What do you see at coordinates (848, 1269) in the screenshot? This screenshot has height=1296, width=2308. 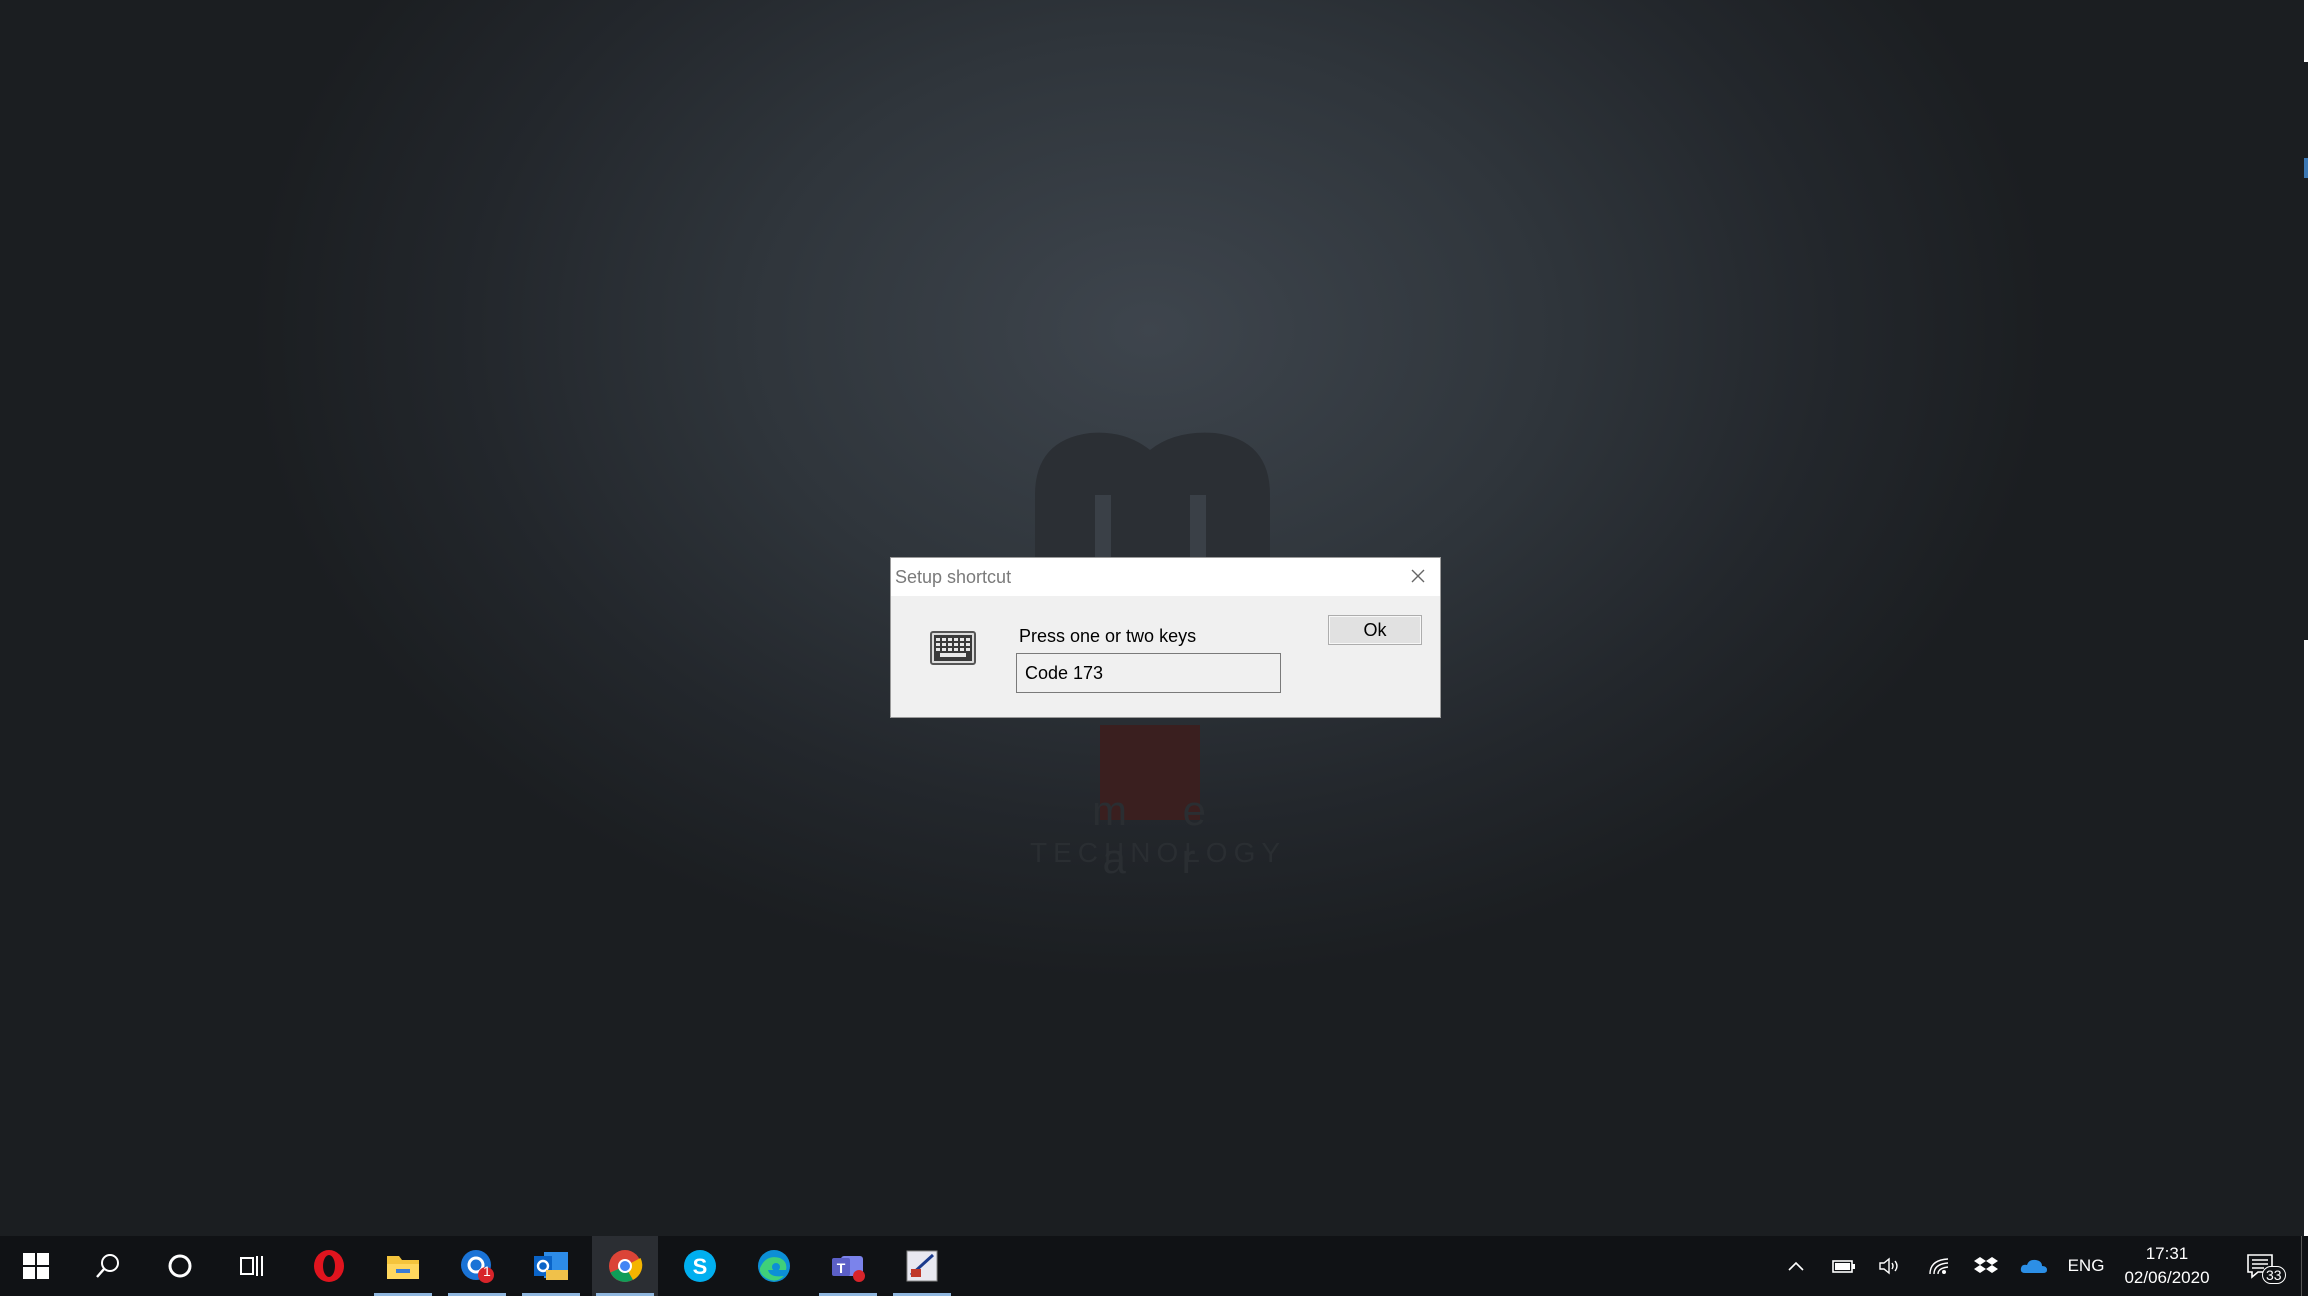 I see `teams-icon: T` at bounding box center [848, 1269].